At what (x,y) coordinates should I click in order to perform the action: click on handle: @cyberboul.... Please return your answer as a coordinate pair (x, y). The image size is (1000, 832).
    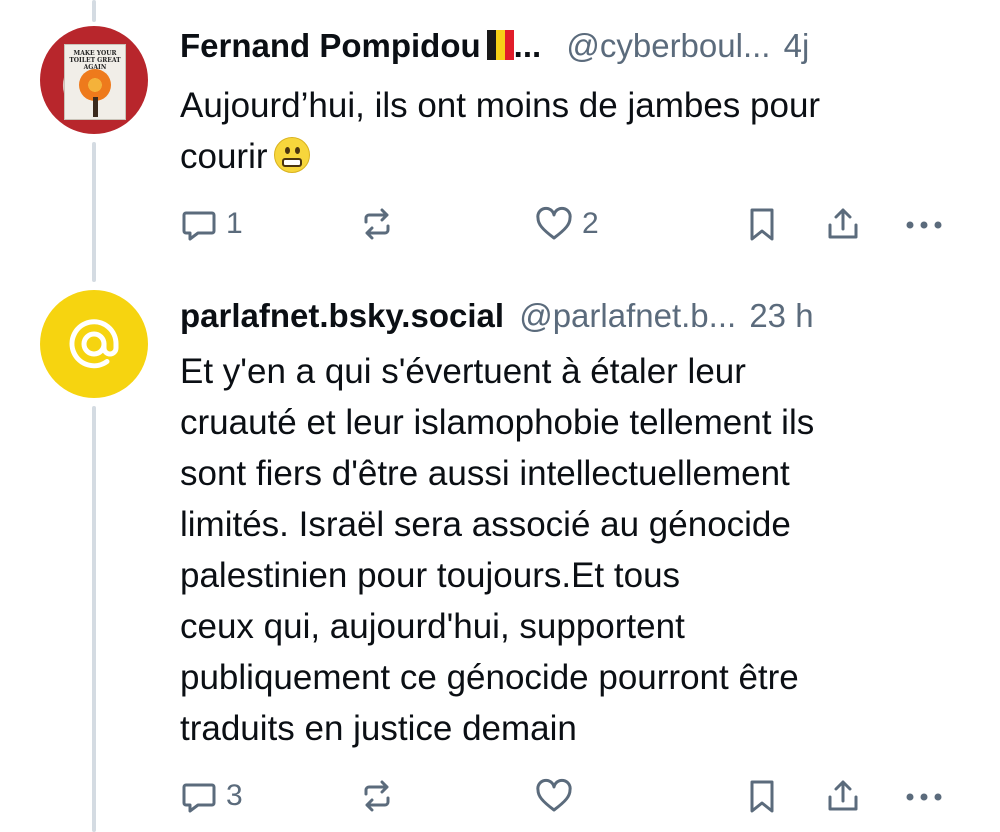
    Looking at the image, I should click on (668, 45).